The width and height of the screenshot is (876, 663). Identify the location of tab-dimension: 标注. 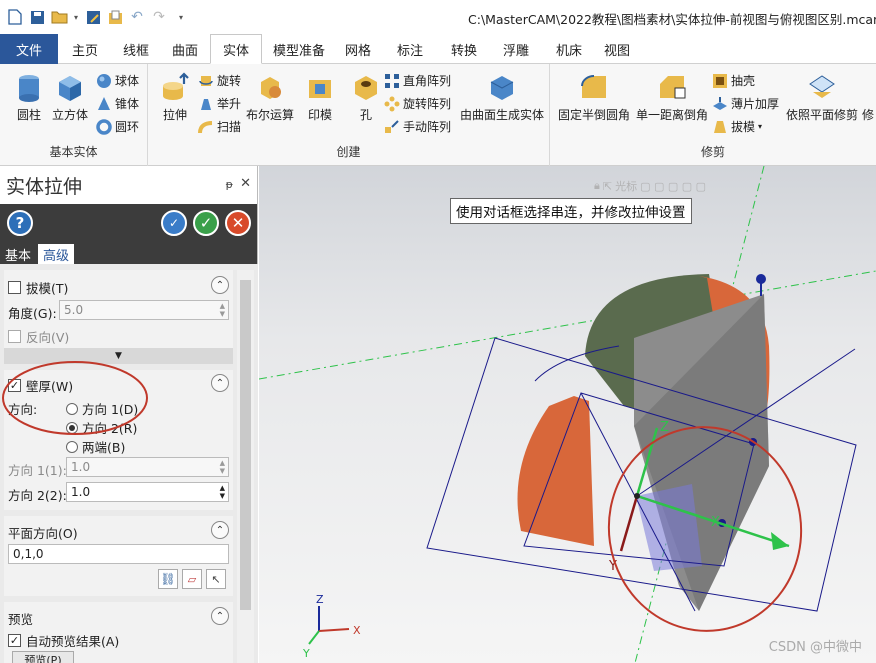
(410, 49).